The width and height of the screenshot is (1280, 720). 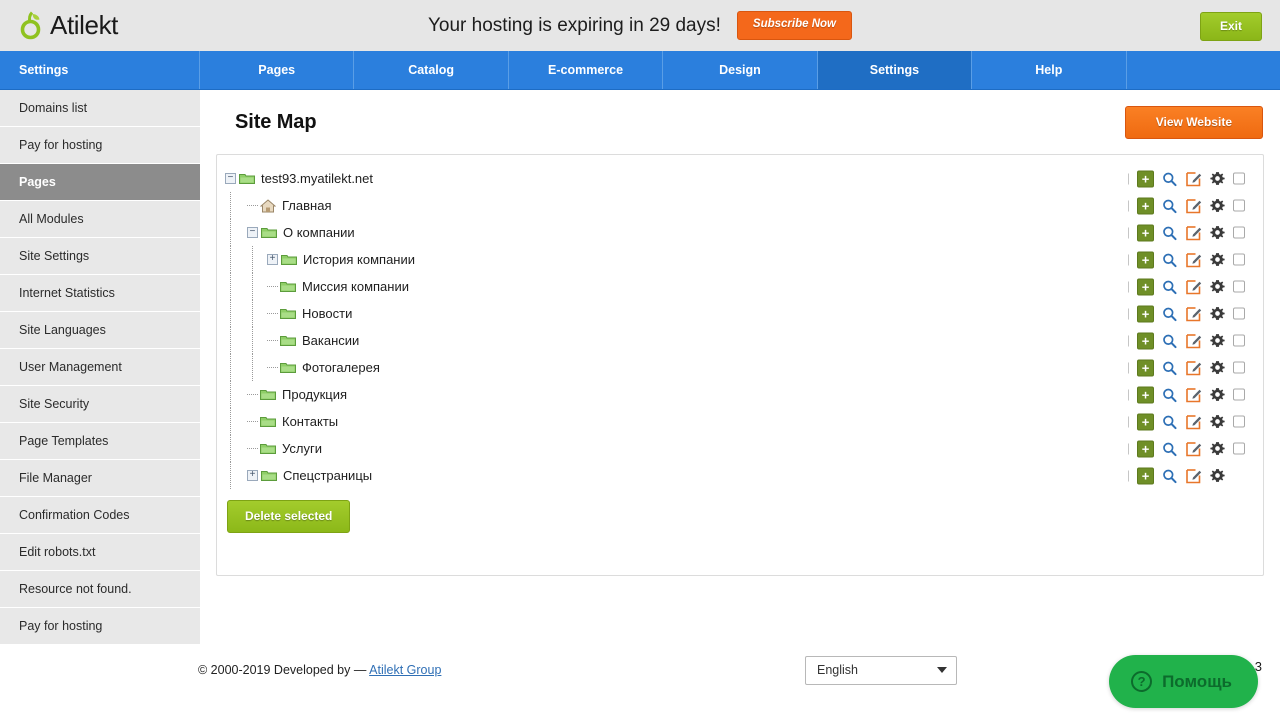 What do you see at coordinates (1183, 681) in the screenshot?
I see `help-widget-button: ? Помощь` at bounding box center [1183, 681].